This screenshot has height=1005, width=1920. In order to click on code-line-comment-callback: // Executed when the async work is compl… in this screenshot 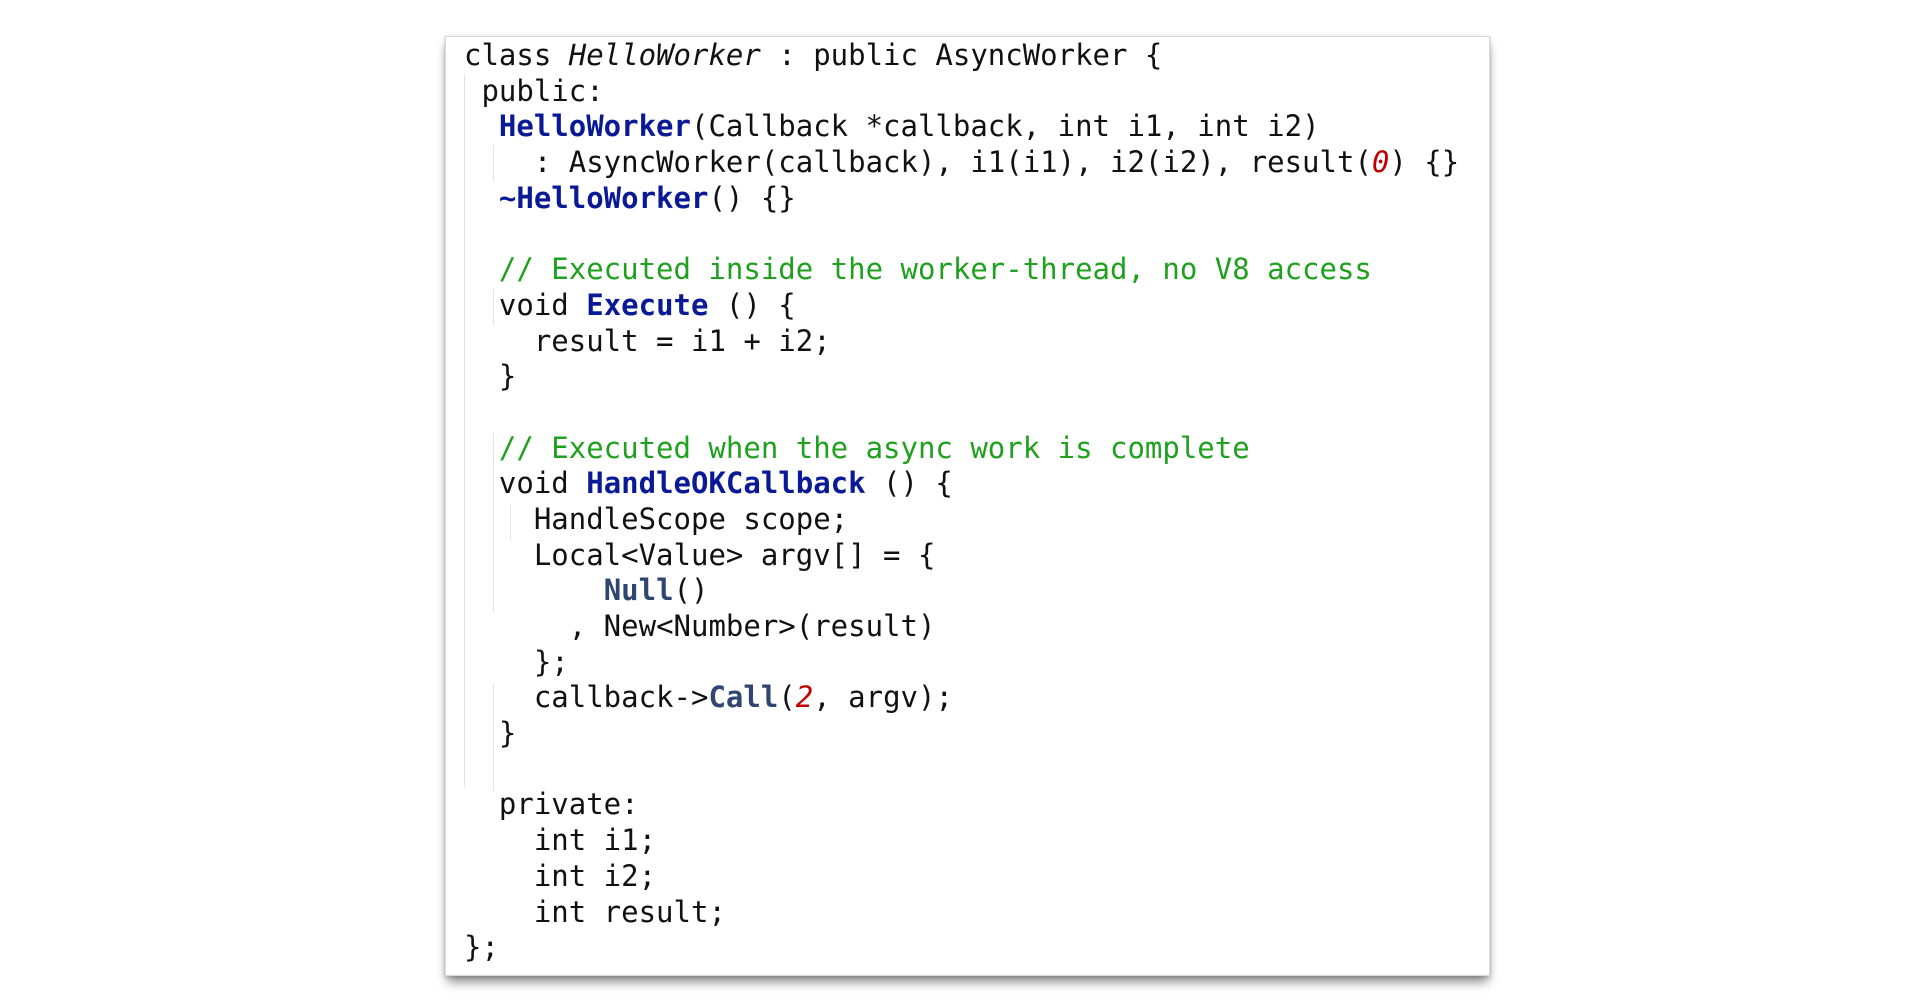, I will do `click(961, 449)`.